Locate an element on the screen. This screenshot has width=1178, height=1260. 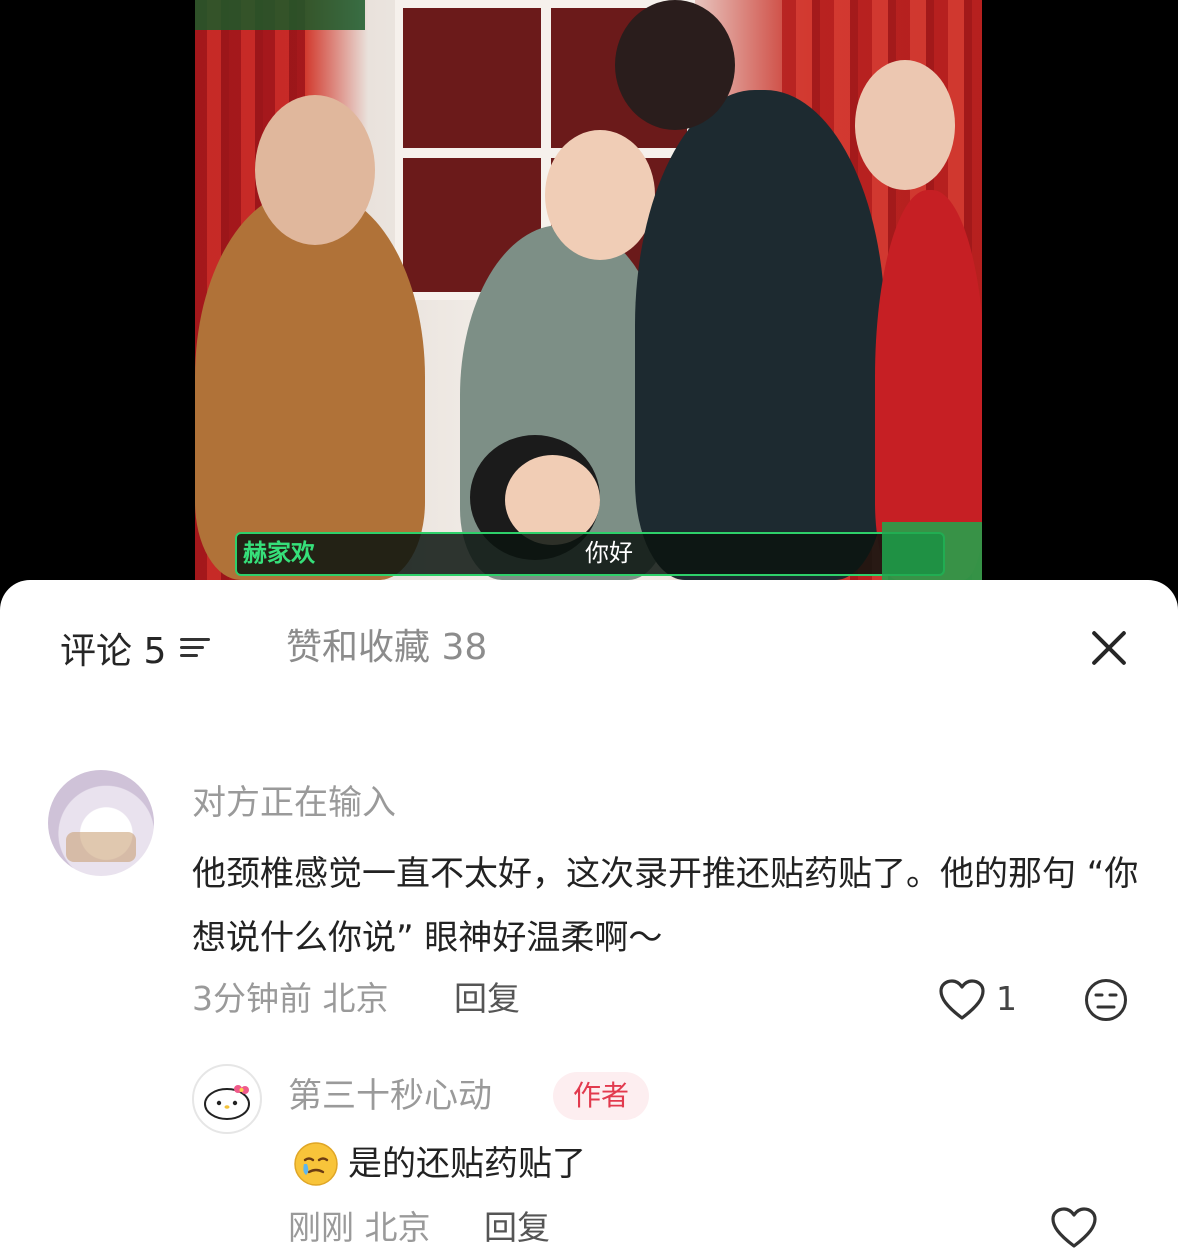
person-man-head is located at coordinates (675, 65).